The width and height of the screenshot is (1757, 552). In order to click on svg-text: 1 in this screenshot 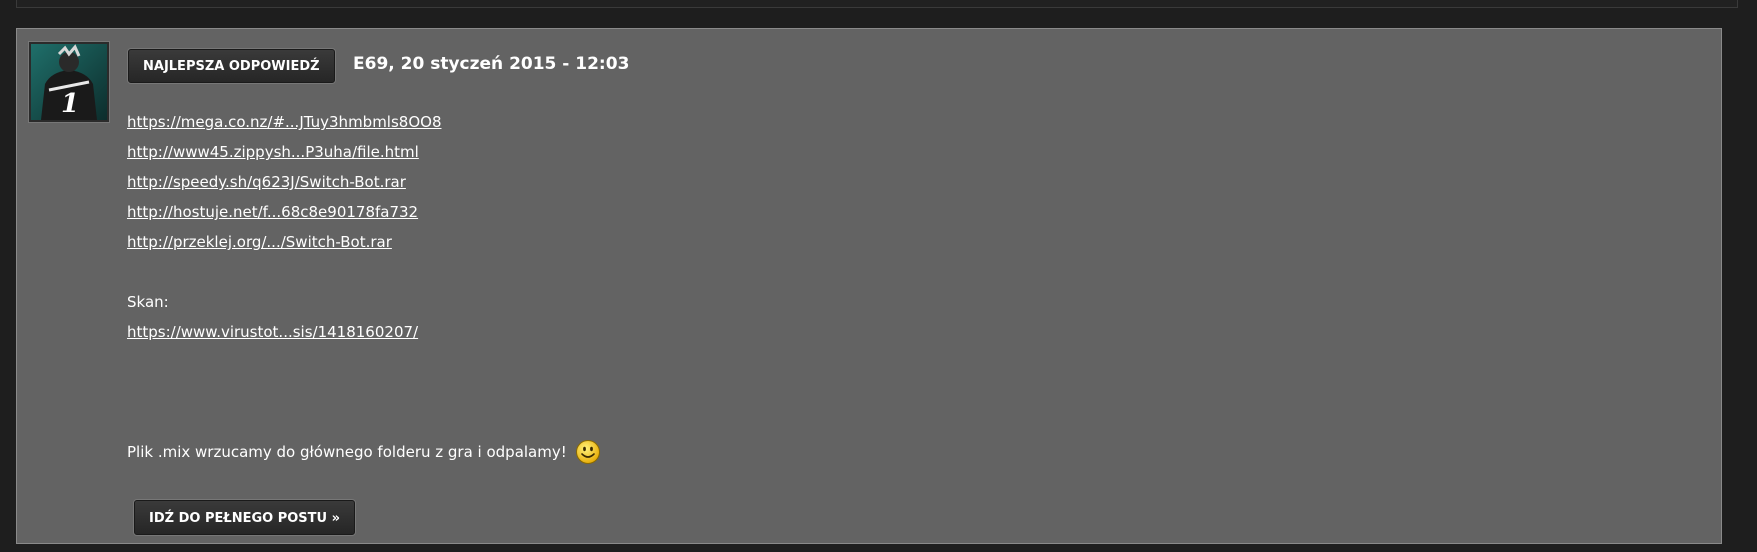, I will do `click(70, 104)`.